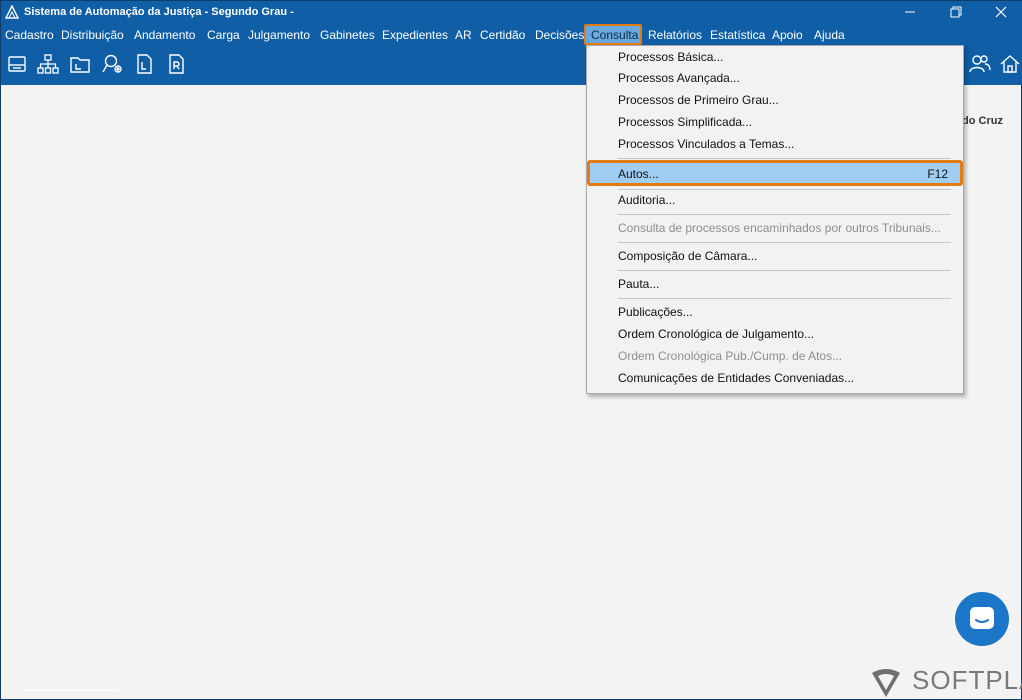  I want to click on softplan-mark-icon, so click(886, 683).